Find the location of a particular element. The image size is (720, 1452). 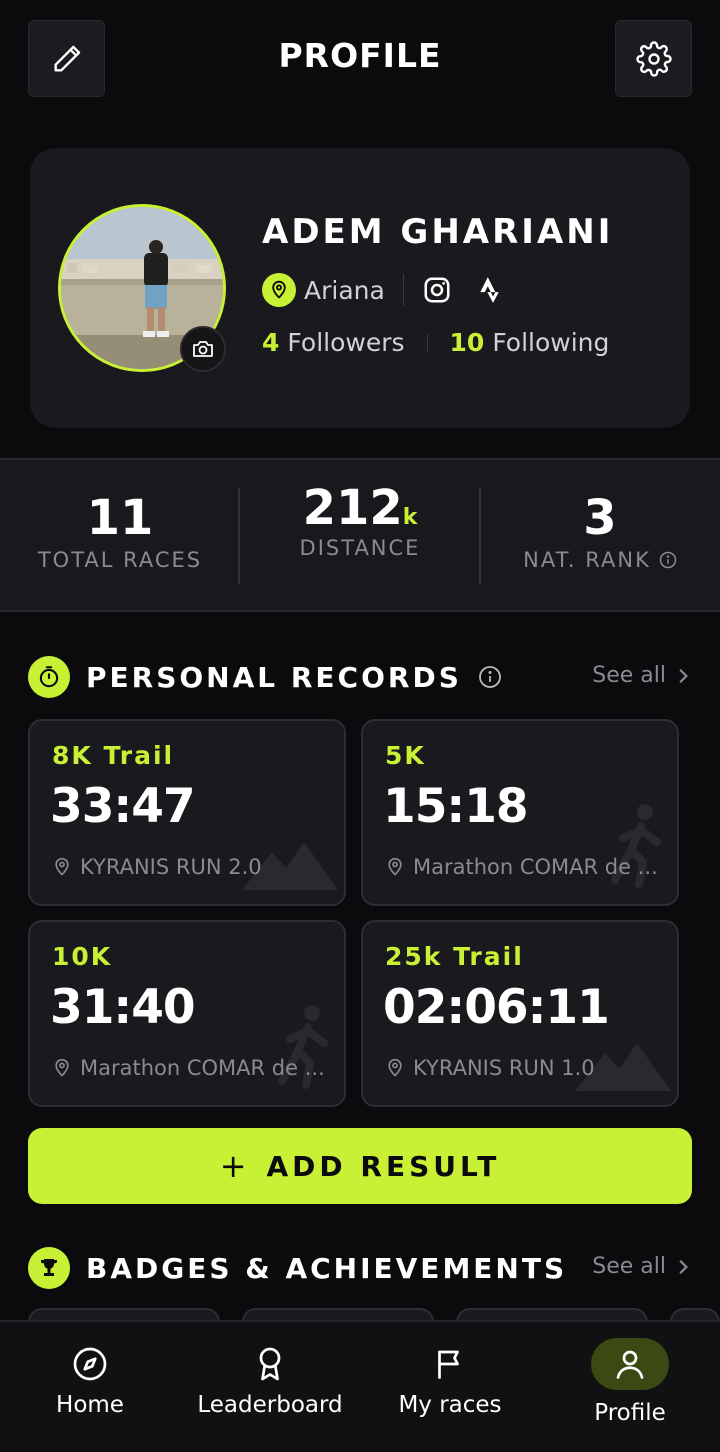

record-distance: 25k Trail is located at coordinates (454, 956).